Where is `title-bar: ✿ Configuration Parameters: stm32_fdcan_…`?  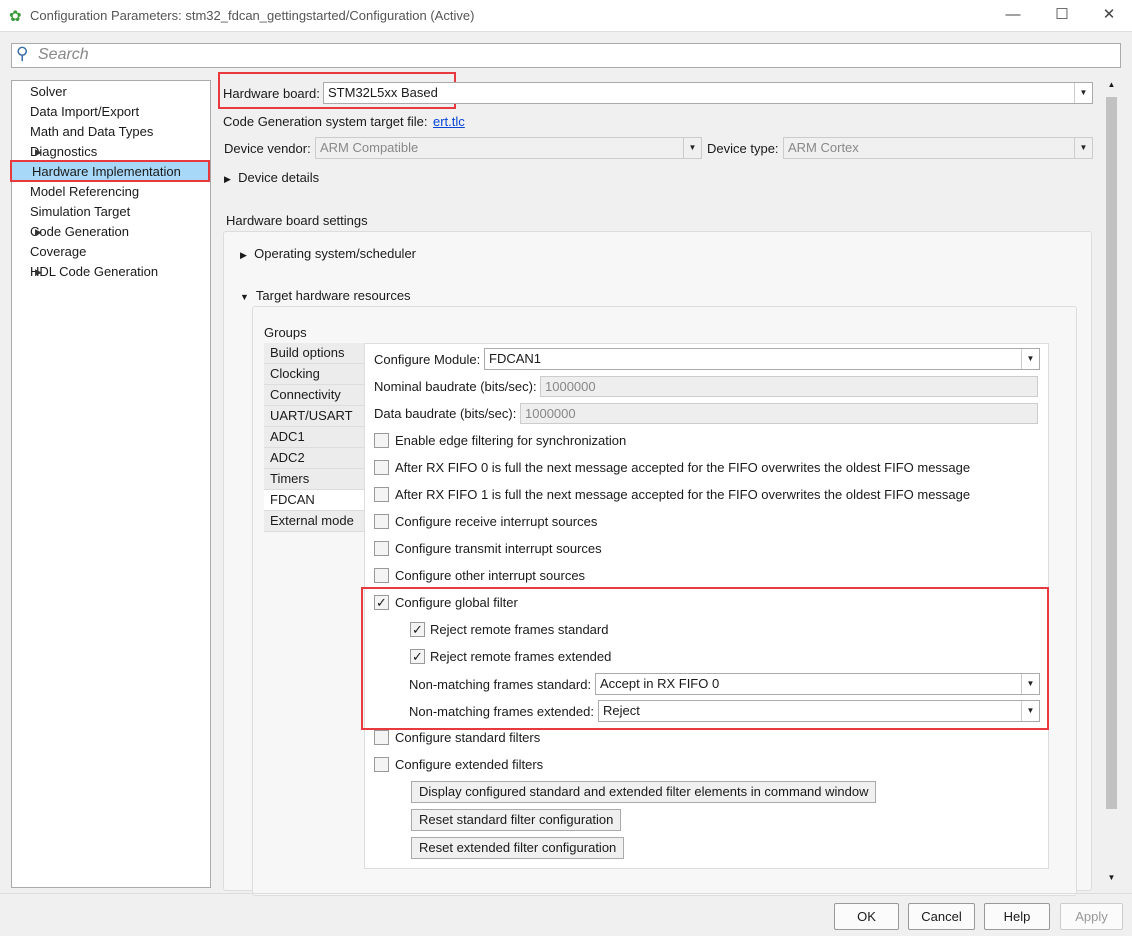 title-bar: ✿ Configuration Parameters: stm32_fdcan_… is located at coordinates (566, 16).